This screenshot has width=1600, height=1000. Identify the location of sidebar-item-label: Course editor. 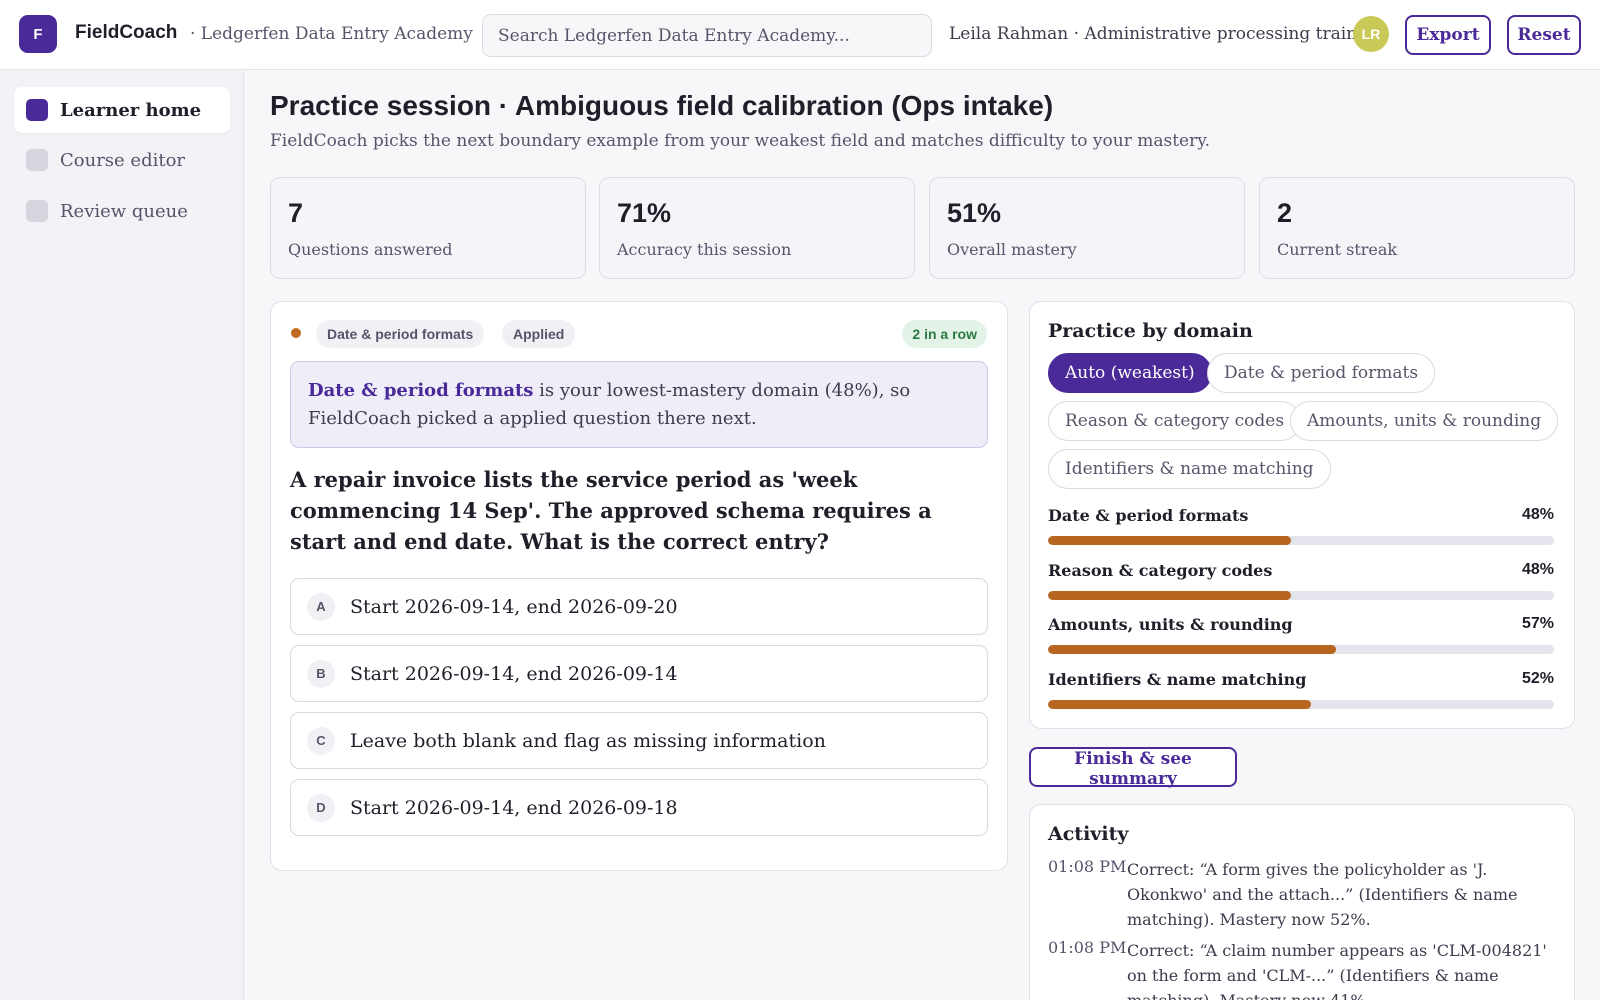
(123, 160).